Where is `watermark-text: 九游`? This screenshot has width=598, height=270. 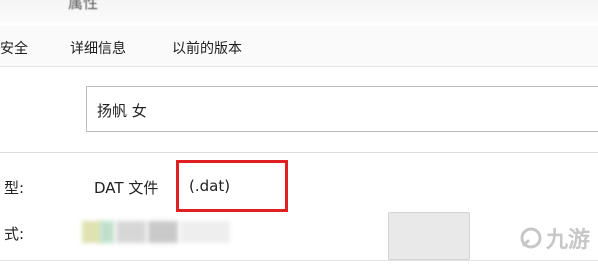 watermark-text: 九游 is located at coordinates (568, 240).